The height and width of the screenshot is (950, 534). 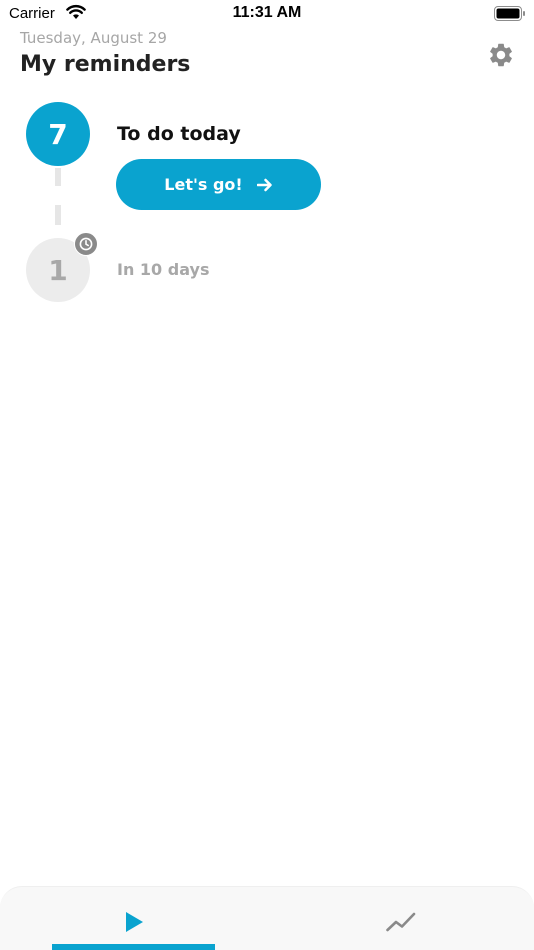 I want to click on tab-selected-indicator, so click(x=133, y=947).